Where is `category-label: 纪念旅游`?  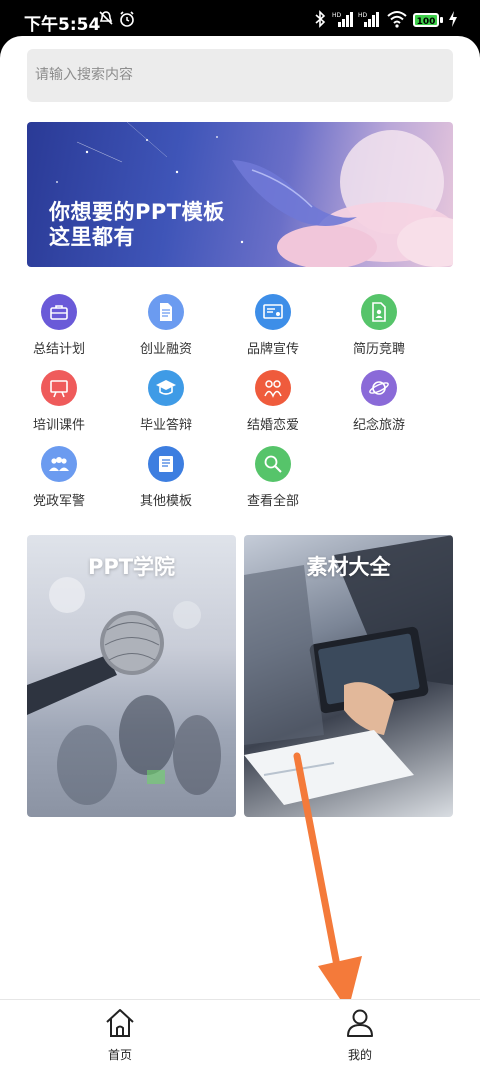 category-label: 纪念旅游 is located at coordinates (378, 425).